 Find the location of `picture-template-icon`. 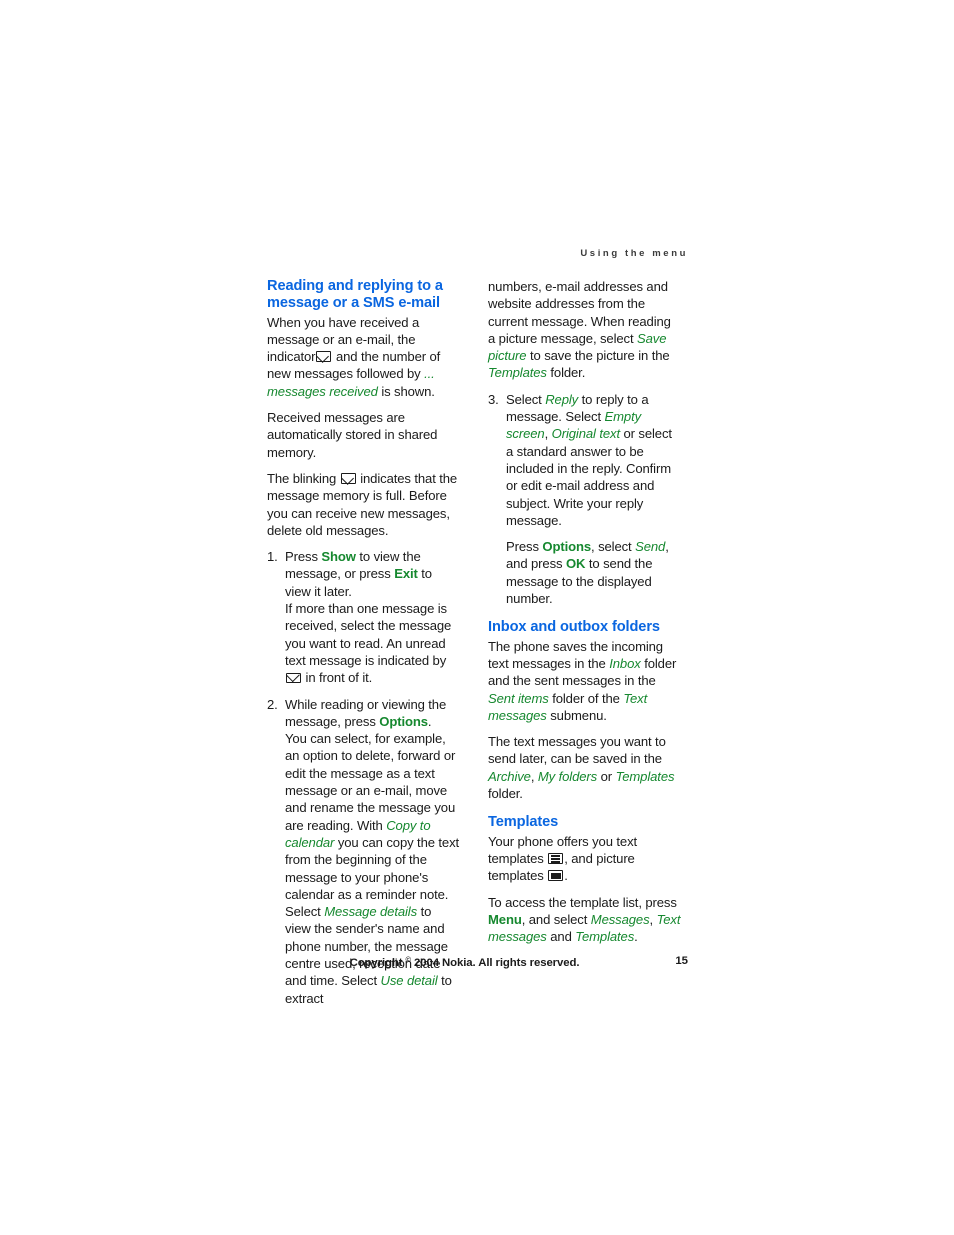

picture-template-icon is located at coordinates (556, 876).